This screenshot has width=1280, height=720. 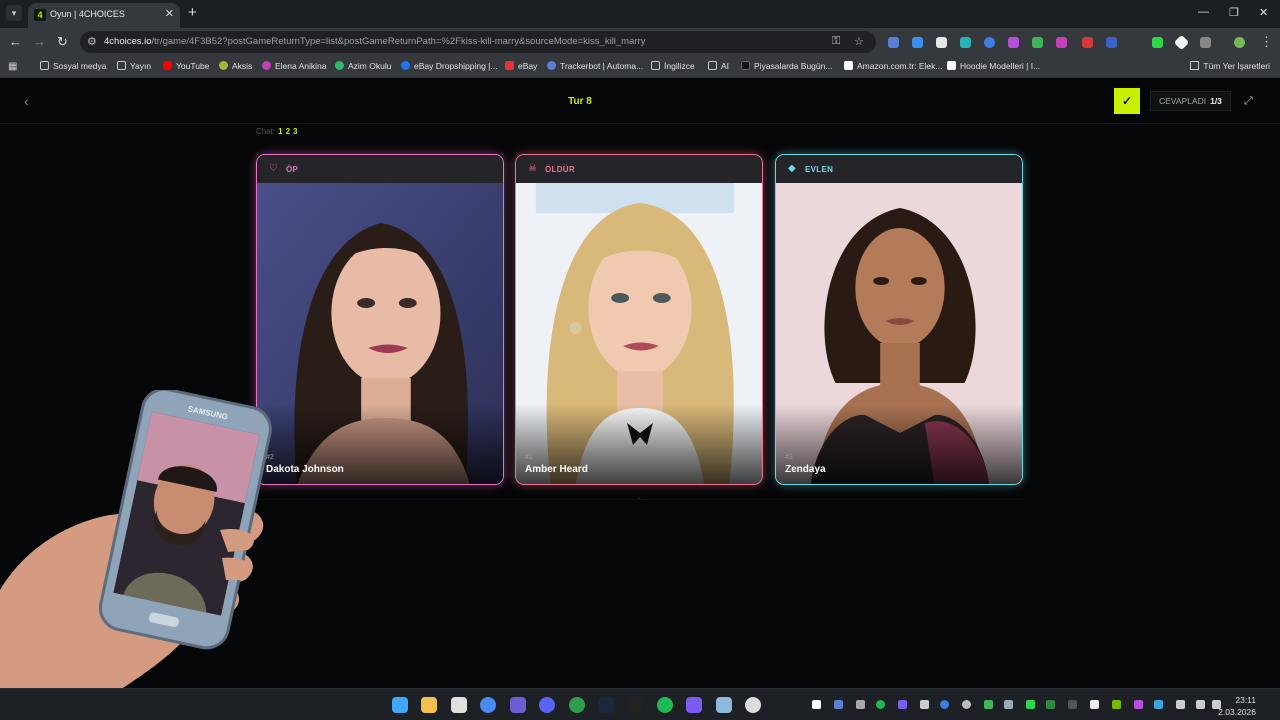 What do you see at coordinates (529, 457) in the screenshot?
I see `card-rank: #1` at bounding box center [529, 457].